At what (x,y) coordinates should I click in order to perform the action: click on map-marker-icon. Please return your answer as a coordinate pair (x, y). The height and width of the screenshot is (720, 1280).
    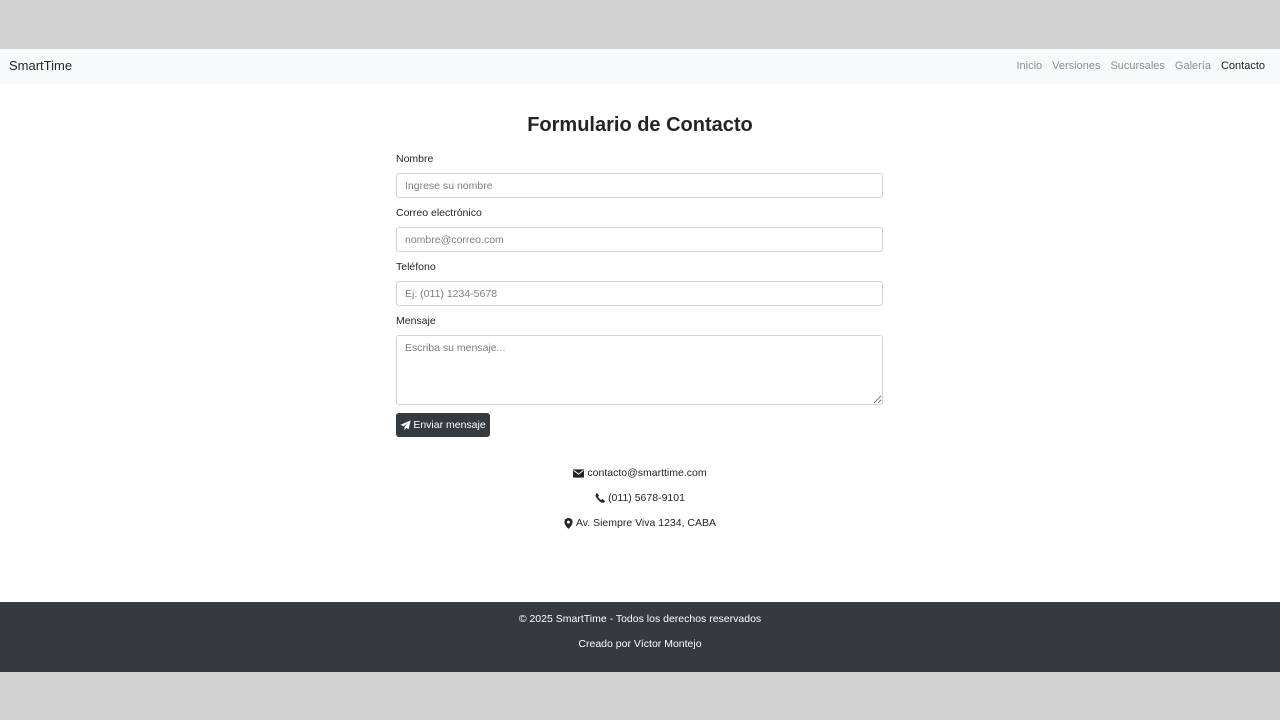
    Looking at the image, I should click on (568, 523).